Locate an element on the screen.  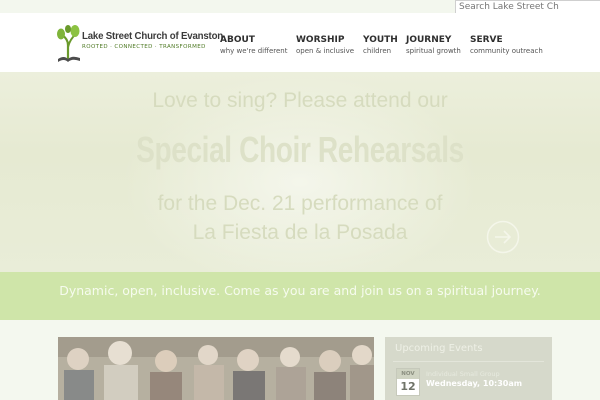
nav-title: YOUTH is located at coordinates (380, 40).